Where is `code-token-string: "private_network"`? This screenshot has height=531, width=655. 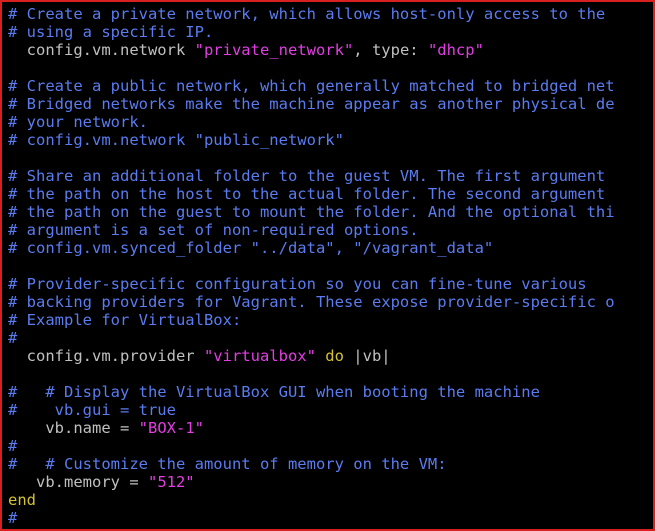
code-token-string: "private_network" is located at coordinates (274, 50).